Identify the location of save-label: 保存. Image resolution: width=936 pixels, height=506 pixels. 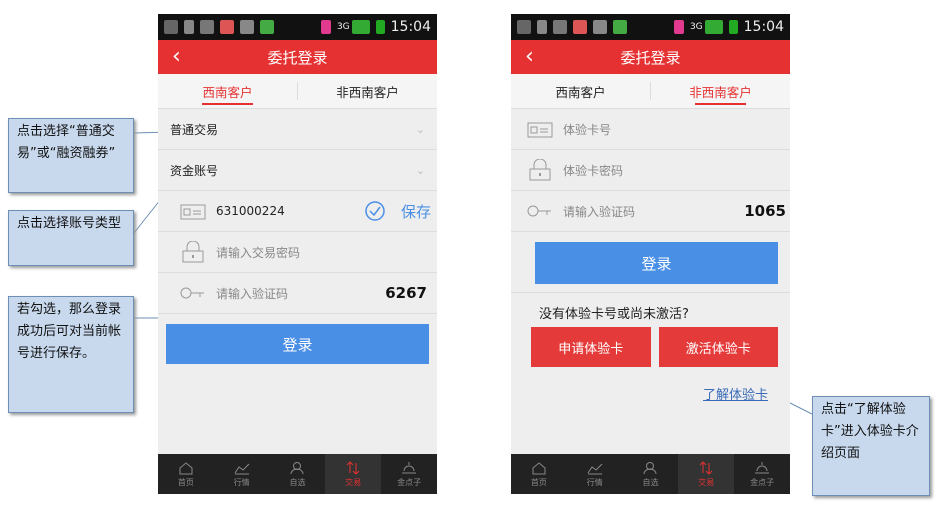
(416, 211).